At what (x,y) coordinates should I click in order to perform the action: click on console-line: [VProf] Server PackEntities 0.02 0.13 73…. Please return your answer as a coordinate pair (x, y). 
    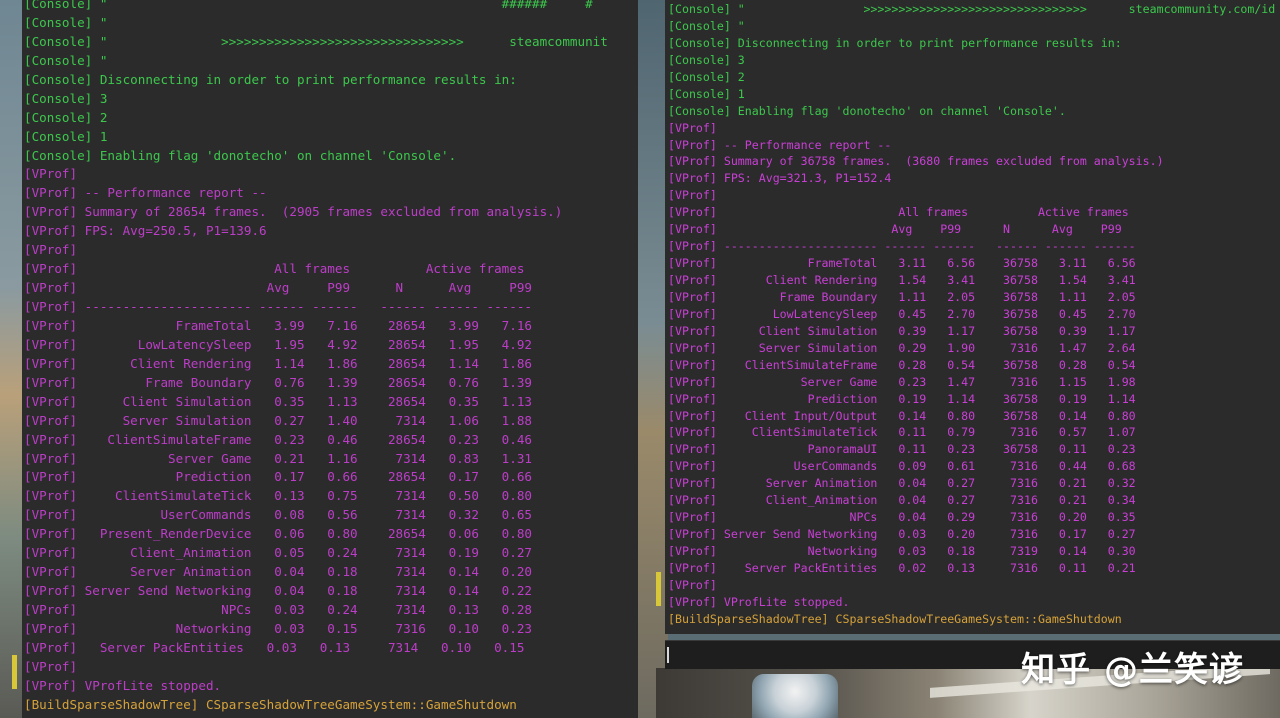
    Looking at the image, I should click on (902, 567).